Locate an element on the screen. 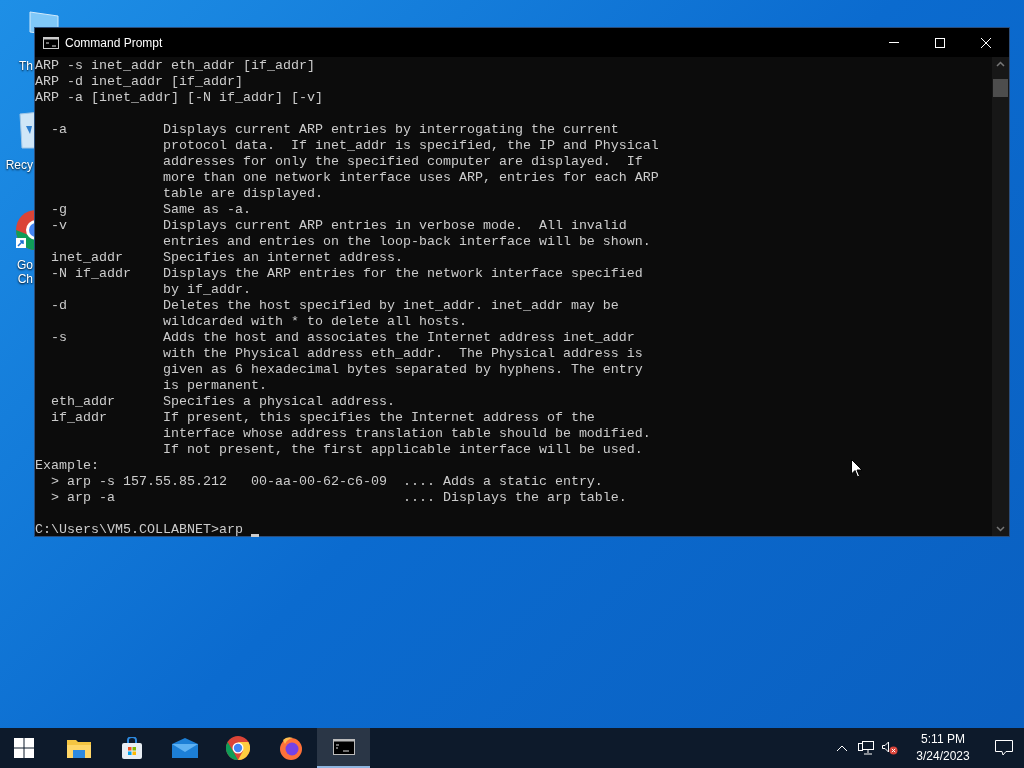 The image size is (1024, 768). desktop-icon-label: Th is located at coordinates (26, 66).